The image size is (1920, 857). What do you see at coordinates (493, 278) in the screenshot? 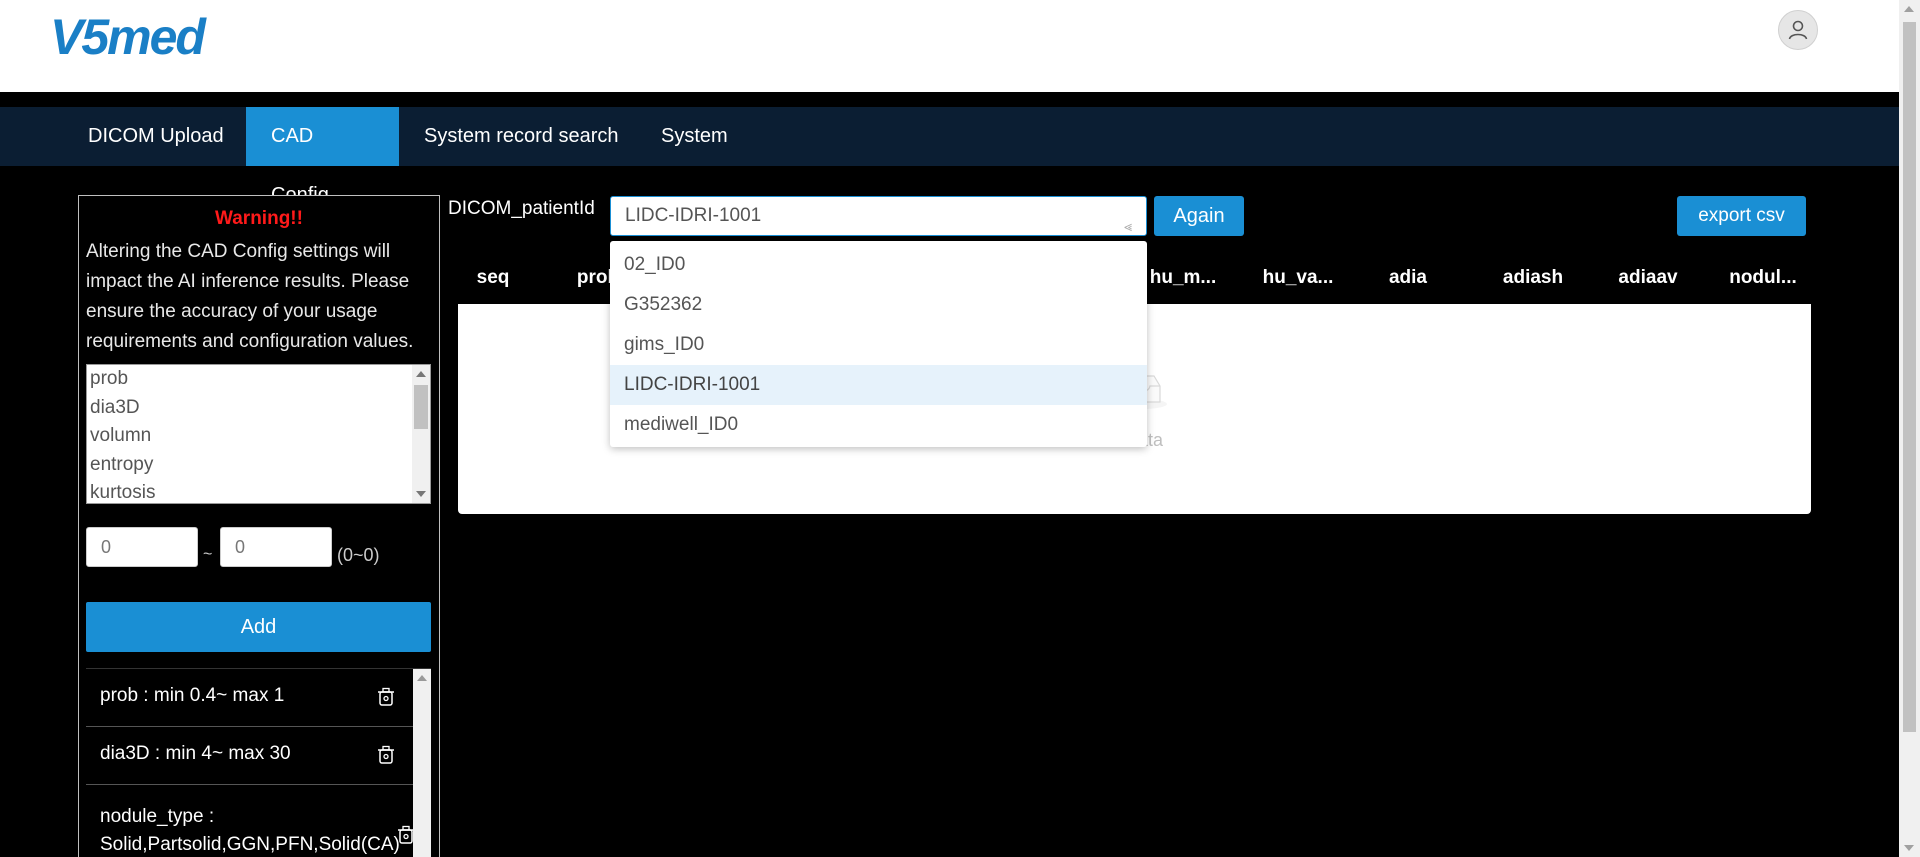
I see `column-header: seq` at bounding box center [493, 278].